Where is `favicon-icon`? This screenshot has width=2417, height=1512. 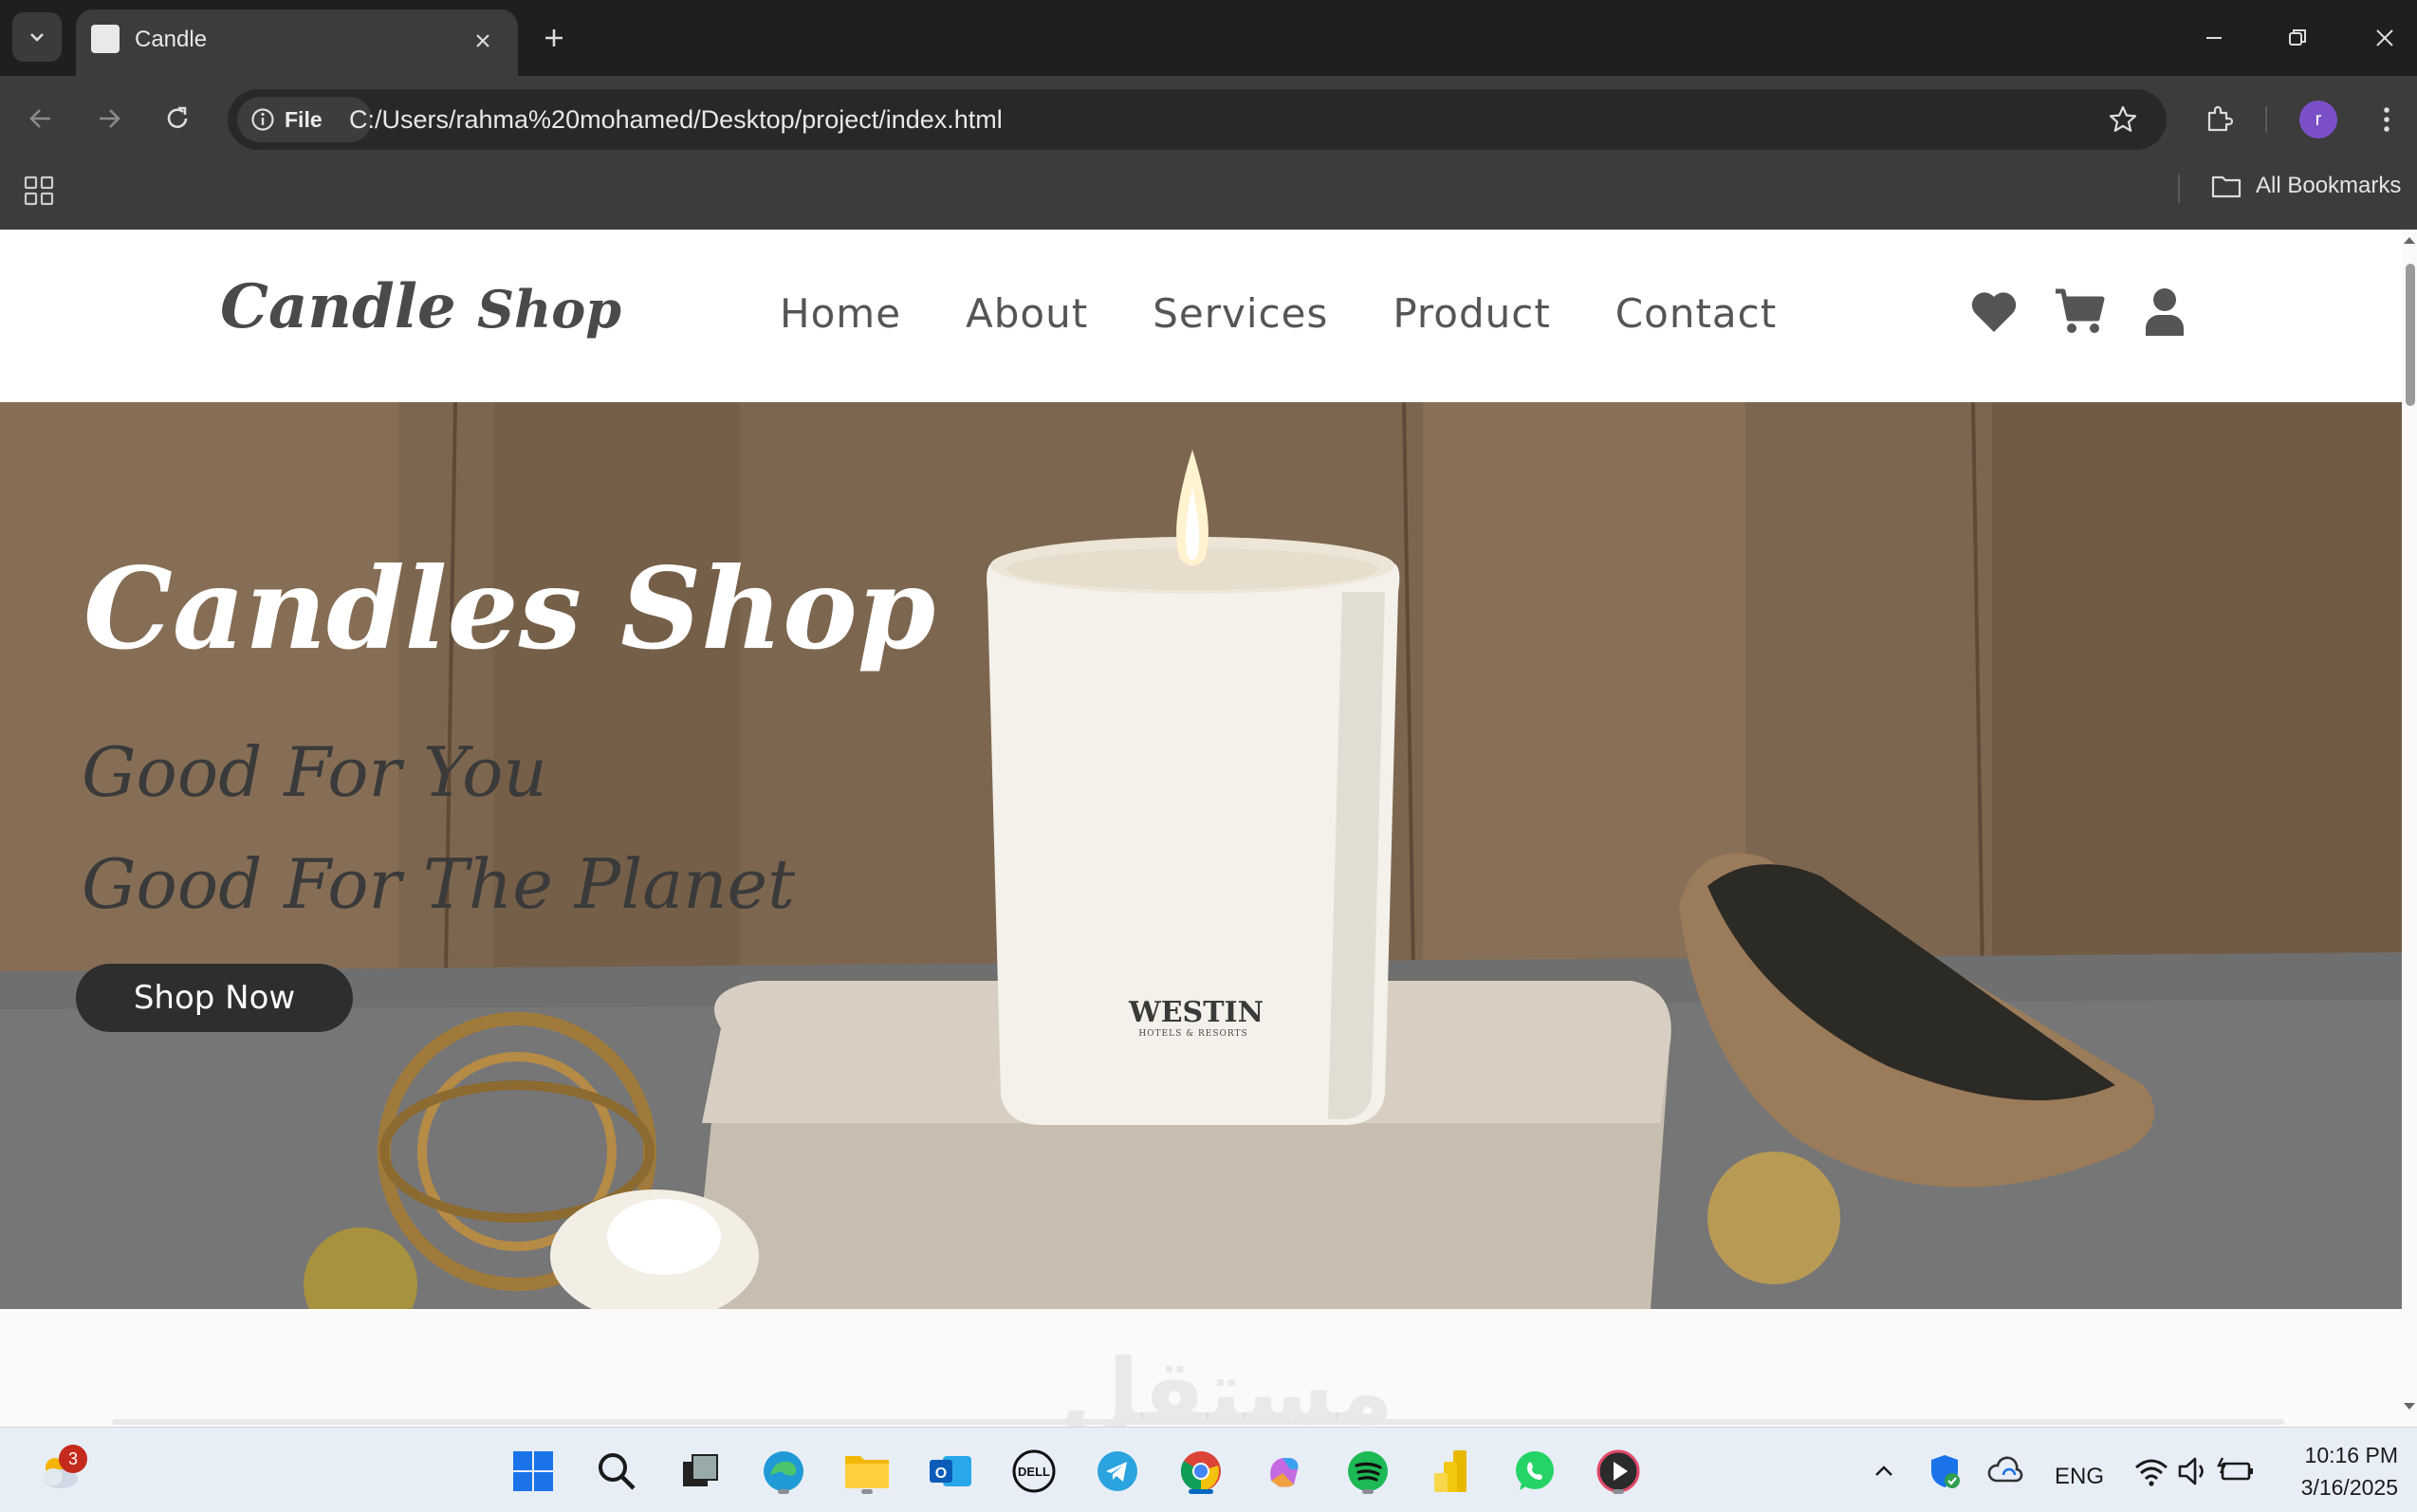
favicon-icon is located at coordinates (106, 39).